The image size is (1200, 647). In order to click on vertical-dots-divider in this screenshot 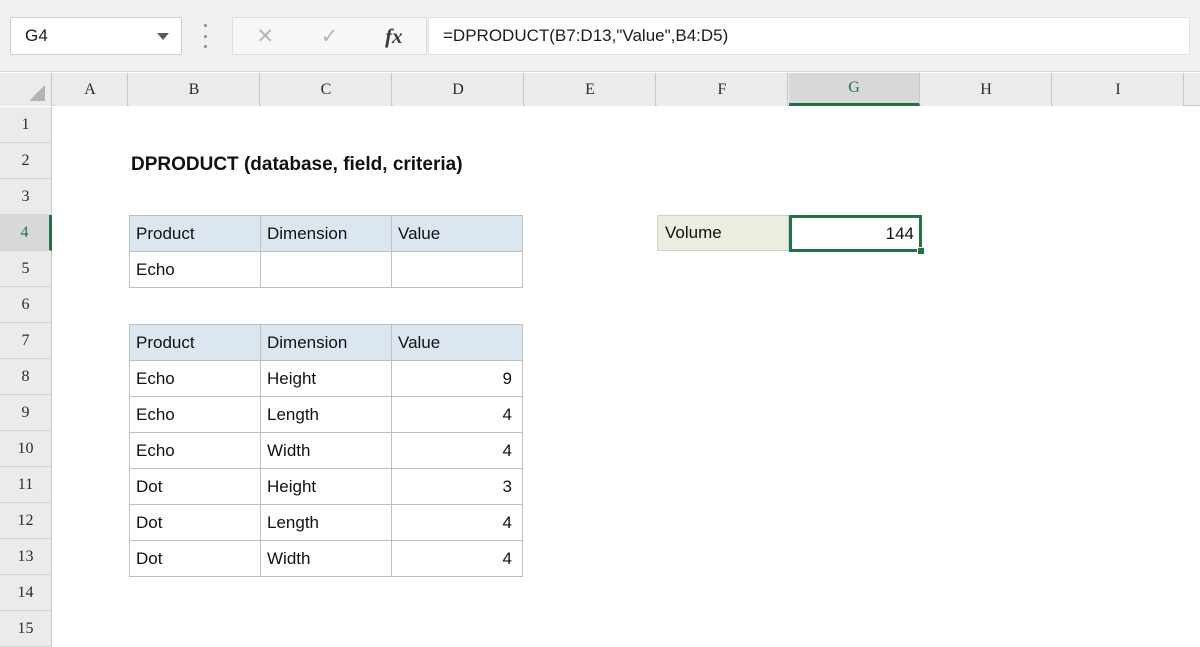, I will do `click(205, 36)`.